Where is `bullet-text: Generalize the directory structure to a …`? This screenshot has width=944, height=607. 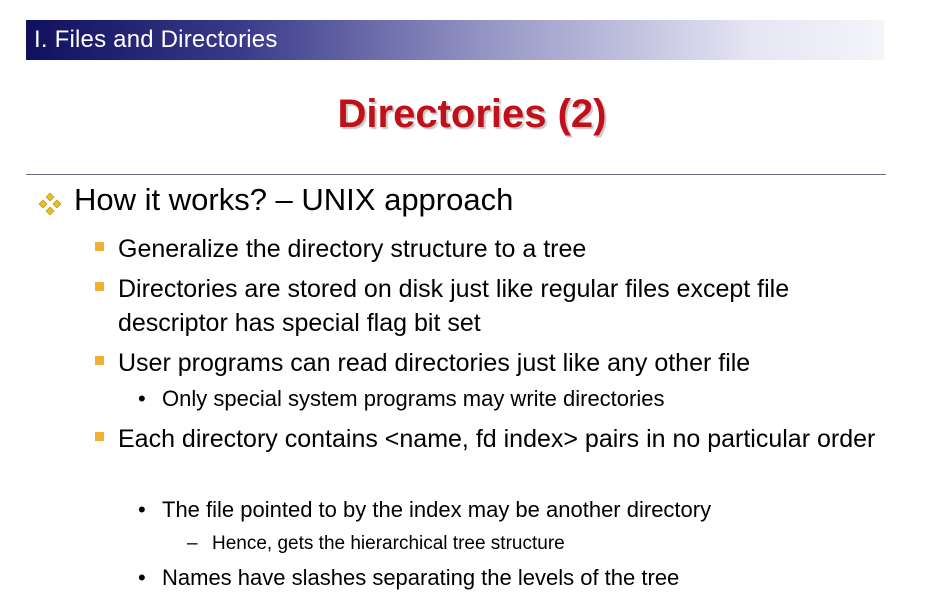
bullet-text: Generalize the directory structure to a … is located at coordinates (352, 249).